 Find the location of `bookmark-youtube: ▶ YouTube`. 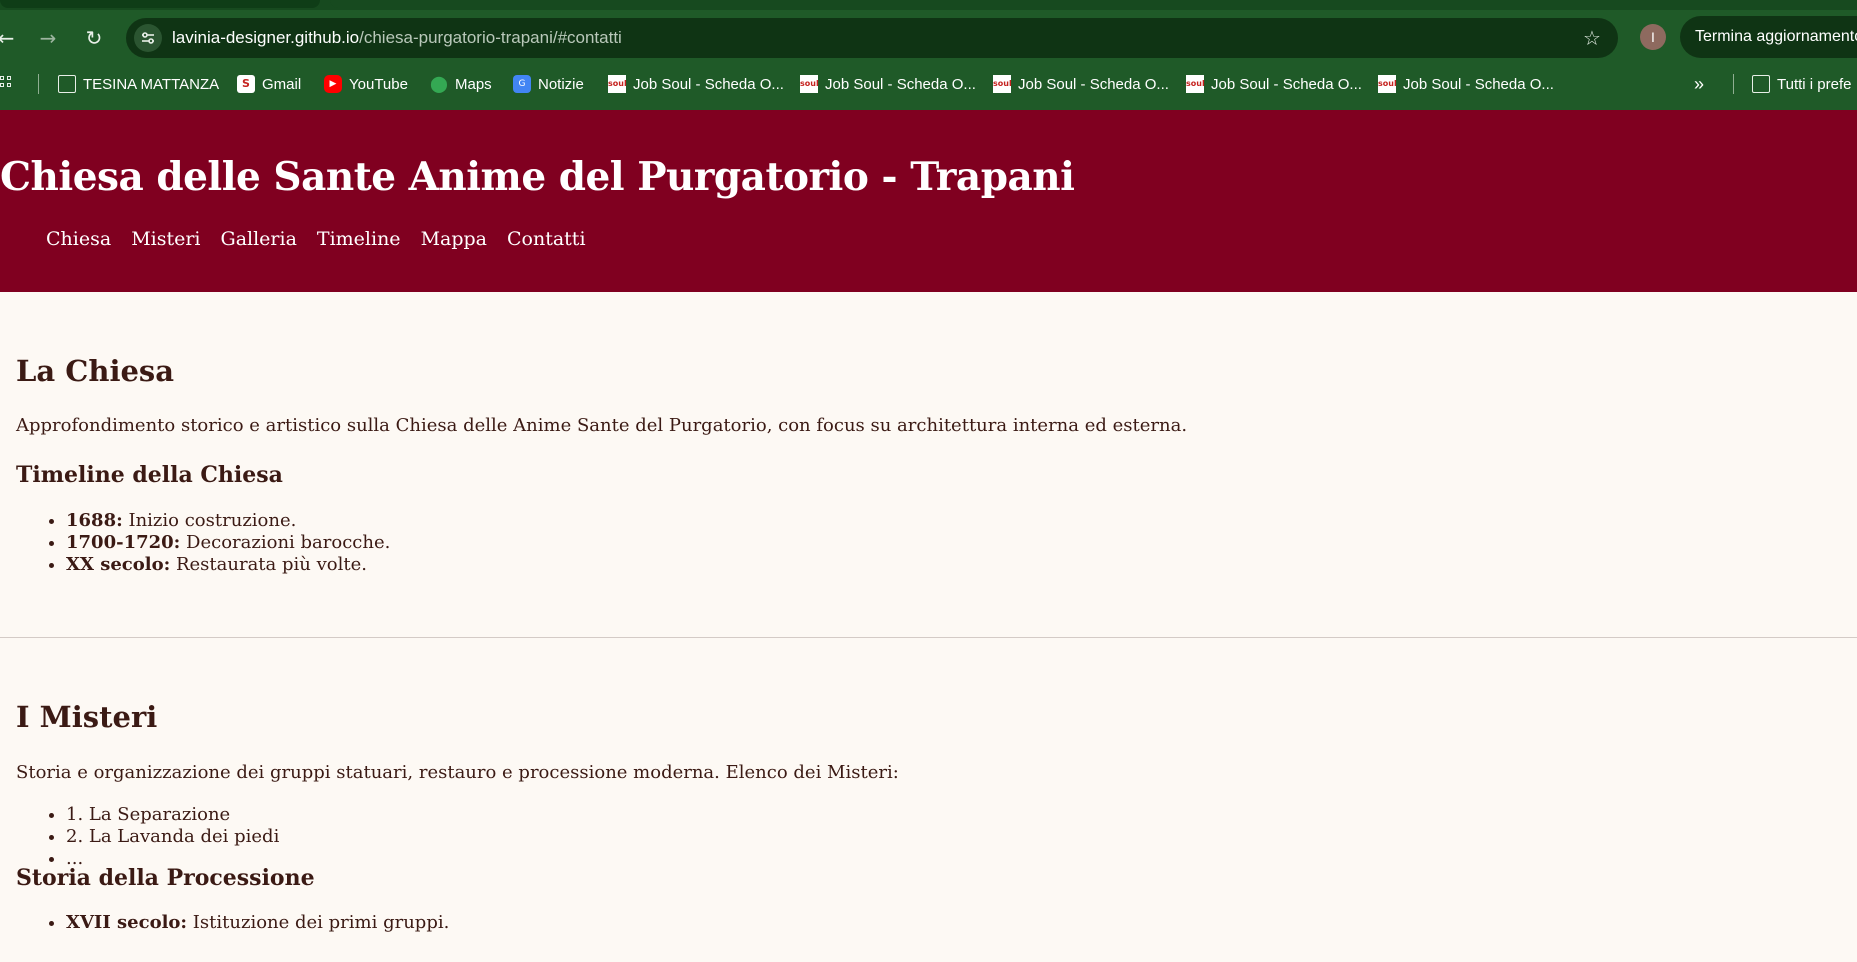

bookmark-youtube: ▶ YouTube is located at coordinates (366, 84).